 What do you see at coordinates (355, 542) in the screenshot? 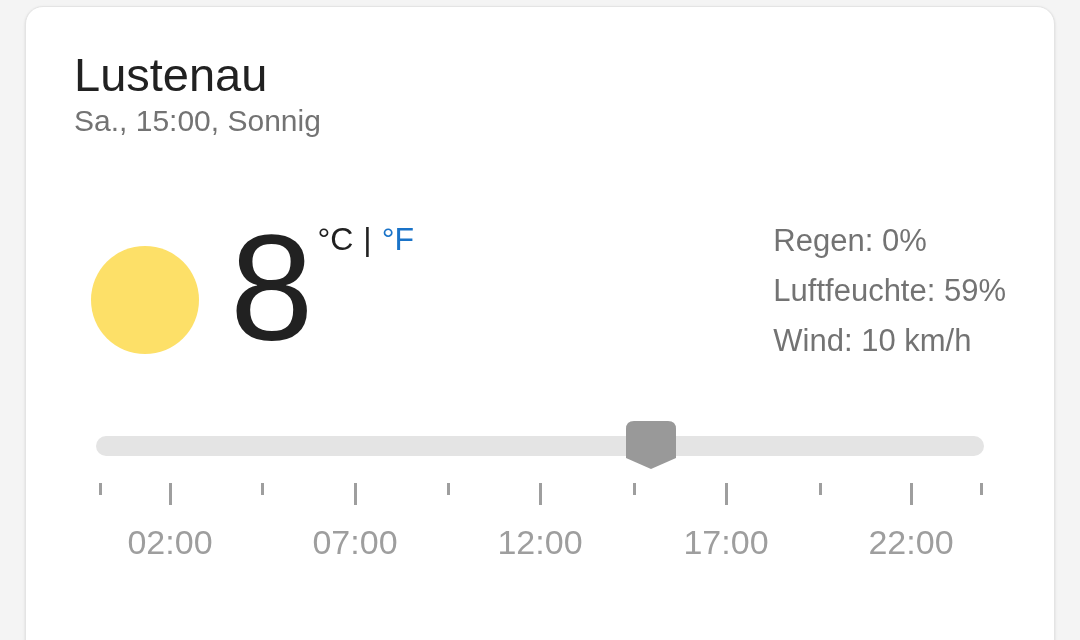
I see `time-label: 07:00` at bounding box center [355, 542].